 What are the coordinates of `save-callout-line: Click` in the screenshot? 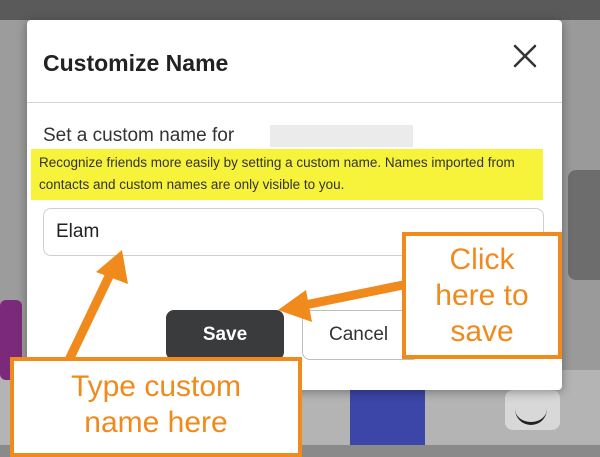 It's located at (482, 259).